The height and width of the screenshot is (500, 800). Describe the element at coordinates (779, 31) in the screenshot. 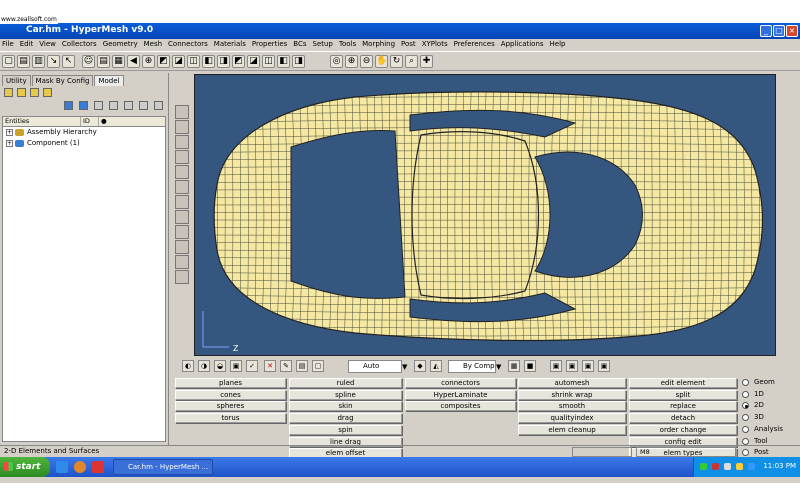

I see `maximize-button: □` at that location.